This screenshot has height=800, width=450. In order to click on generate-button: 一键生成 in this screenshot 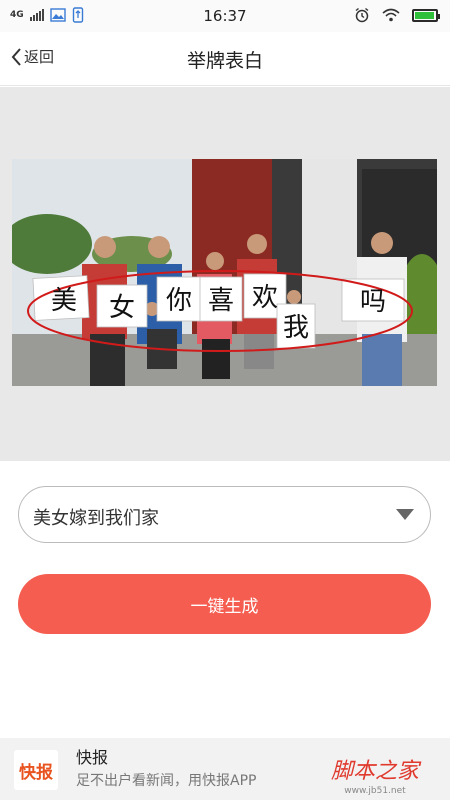, I will do `click(224, 604)`.